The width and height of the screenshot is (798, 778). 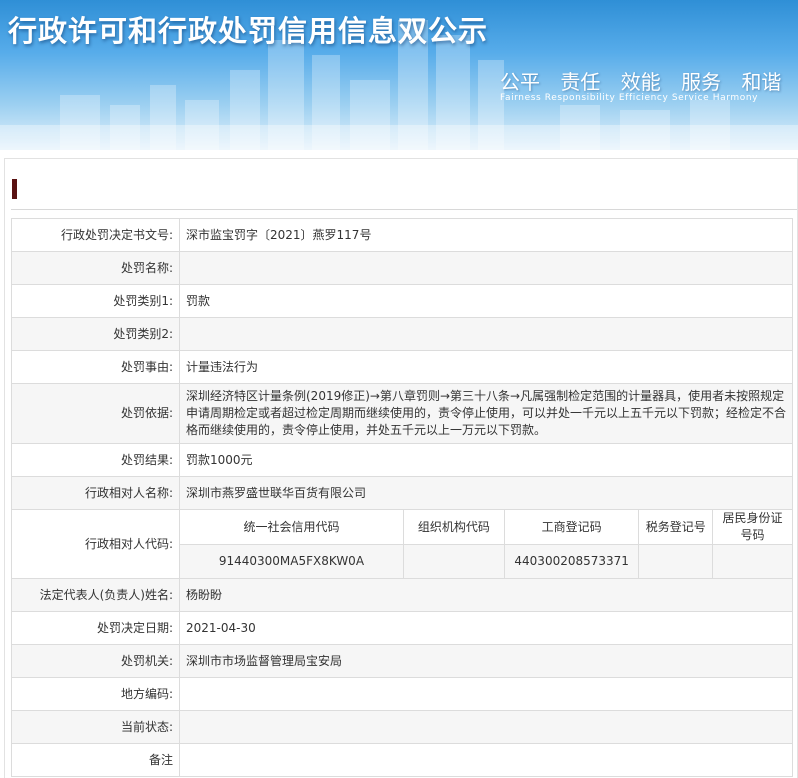 I want to click on site-title: 行政许可和行政处罚信用信息双公示, so click(x=248, y=31).